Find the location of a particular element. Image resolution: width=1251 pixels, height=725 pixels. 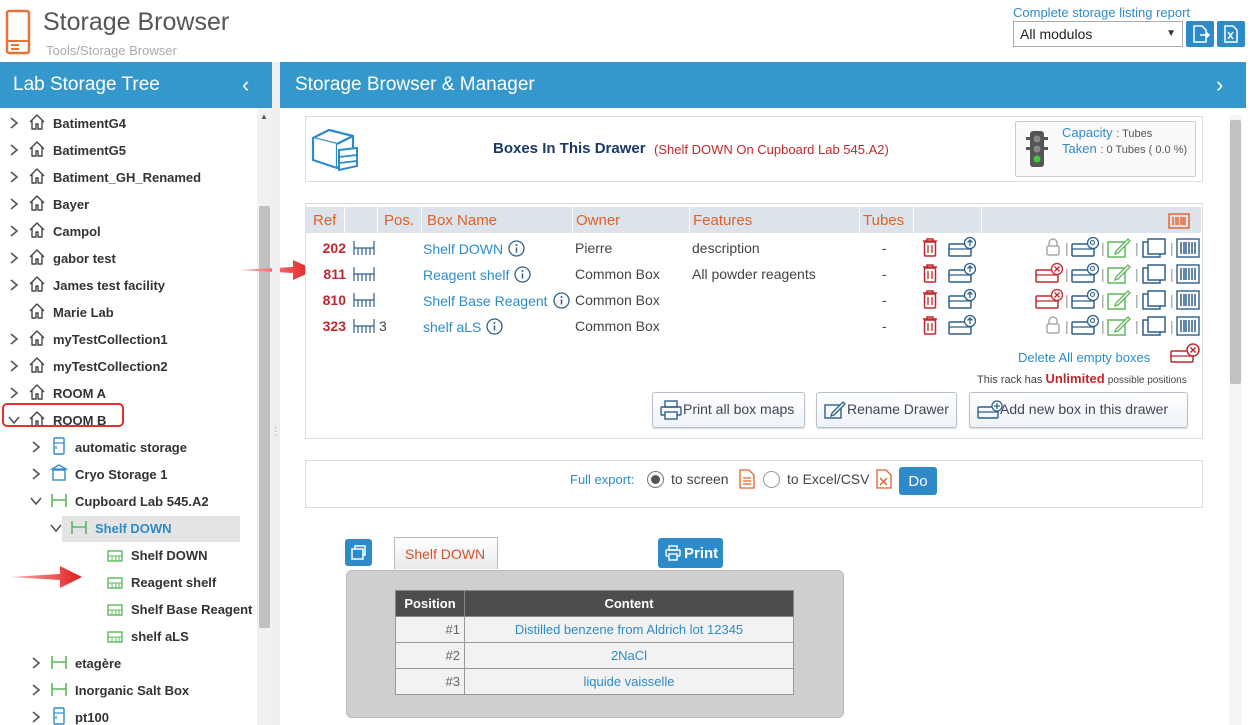

box-name-link: shelf aLS is located at coordinates (463, 326).